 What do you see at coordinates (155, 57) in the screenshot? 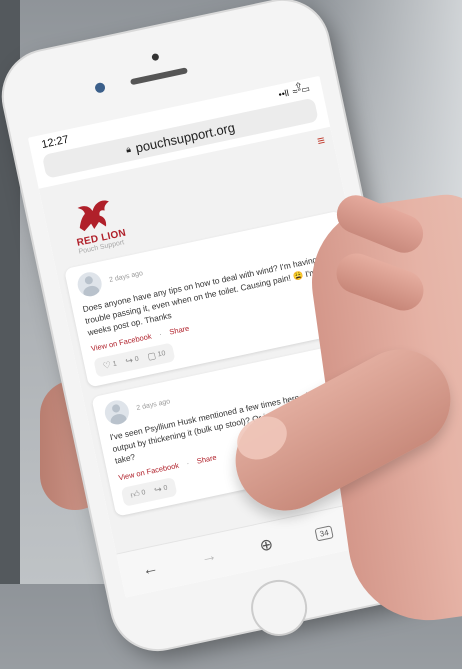
I see `phone-sensor` at bounding box center [155, 57].